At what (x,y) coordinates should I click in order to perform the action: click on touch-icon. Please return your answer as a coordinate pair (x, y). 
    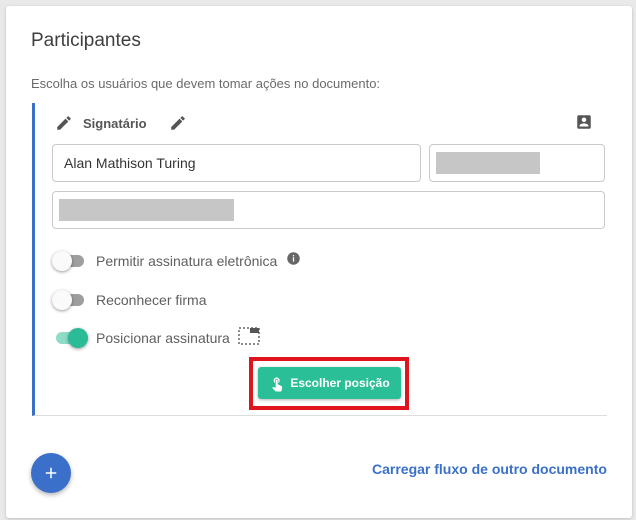
    Looking at the image, I should click on (277, 383).